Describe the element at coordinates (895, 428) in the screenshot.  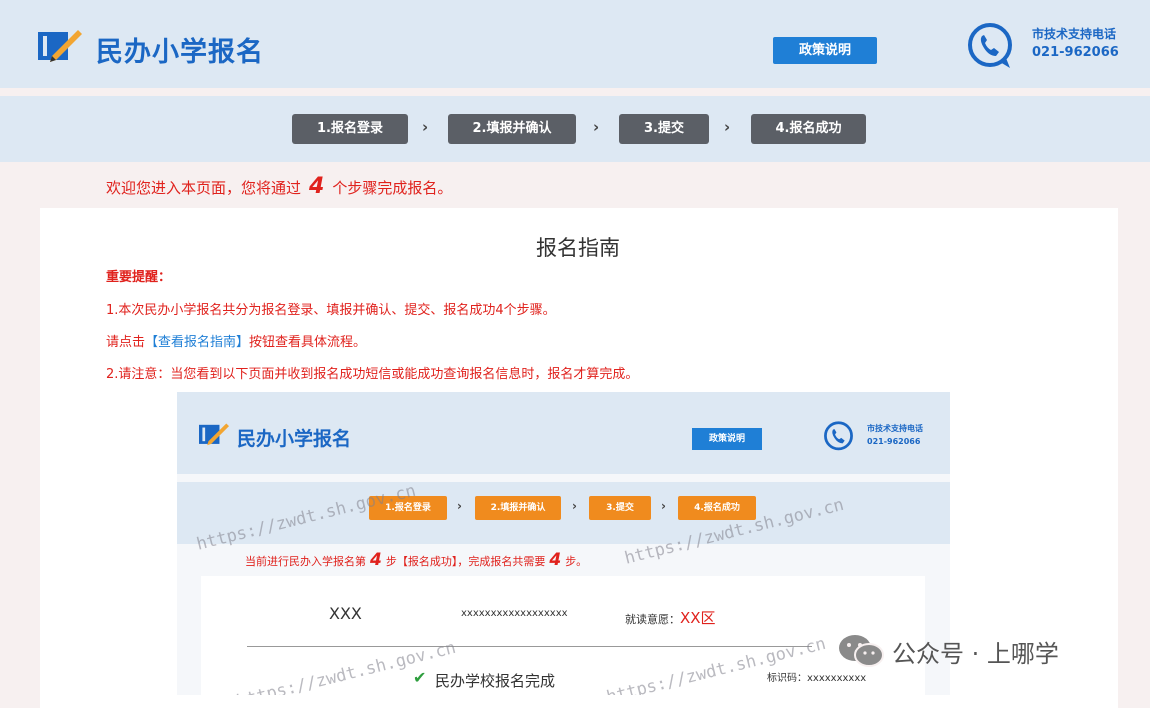
I see `example-support-label: 市技术支持电话` at that location.